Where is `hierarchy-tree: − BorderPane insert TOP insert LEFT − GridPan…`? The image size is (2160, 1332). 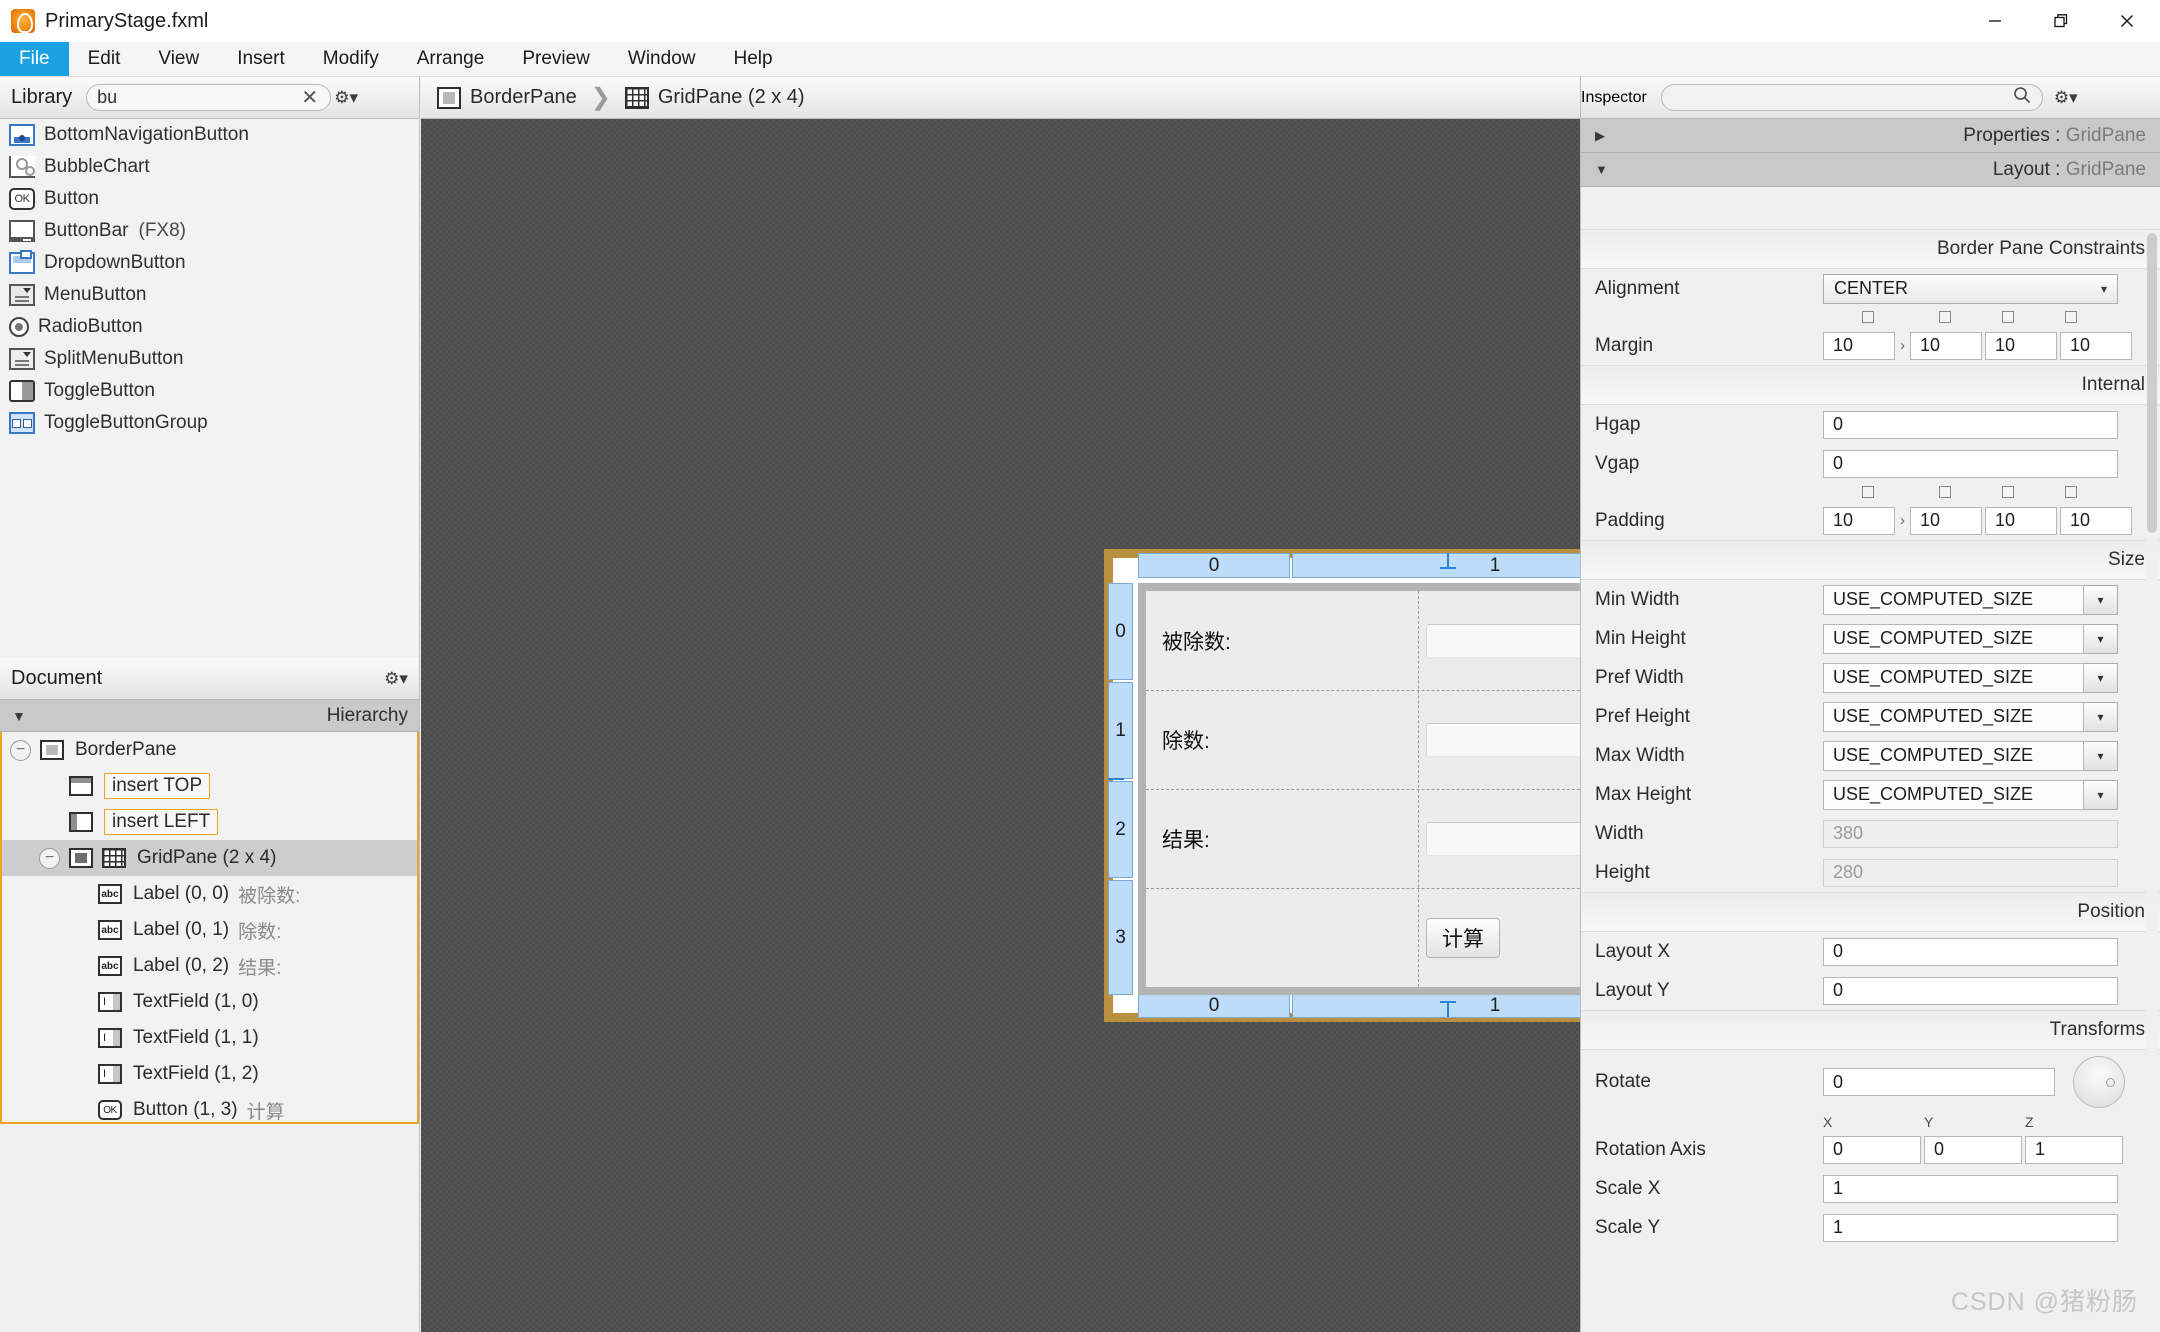
hierarchy-tree: − BorderPane insert TOP insert LEFT − GridPan… is located at coordinates (209, 928).